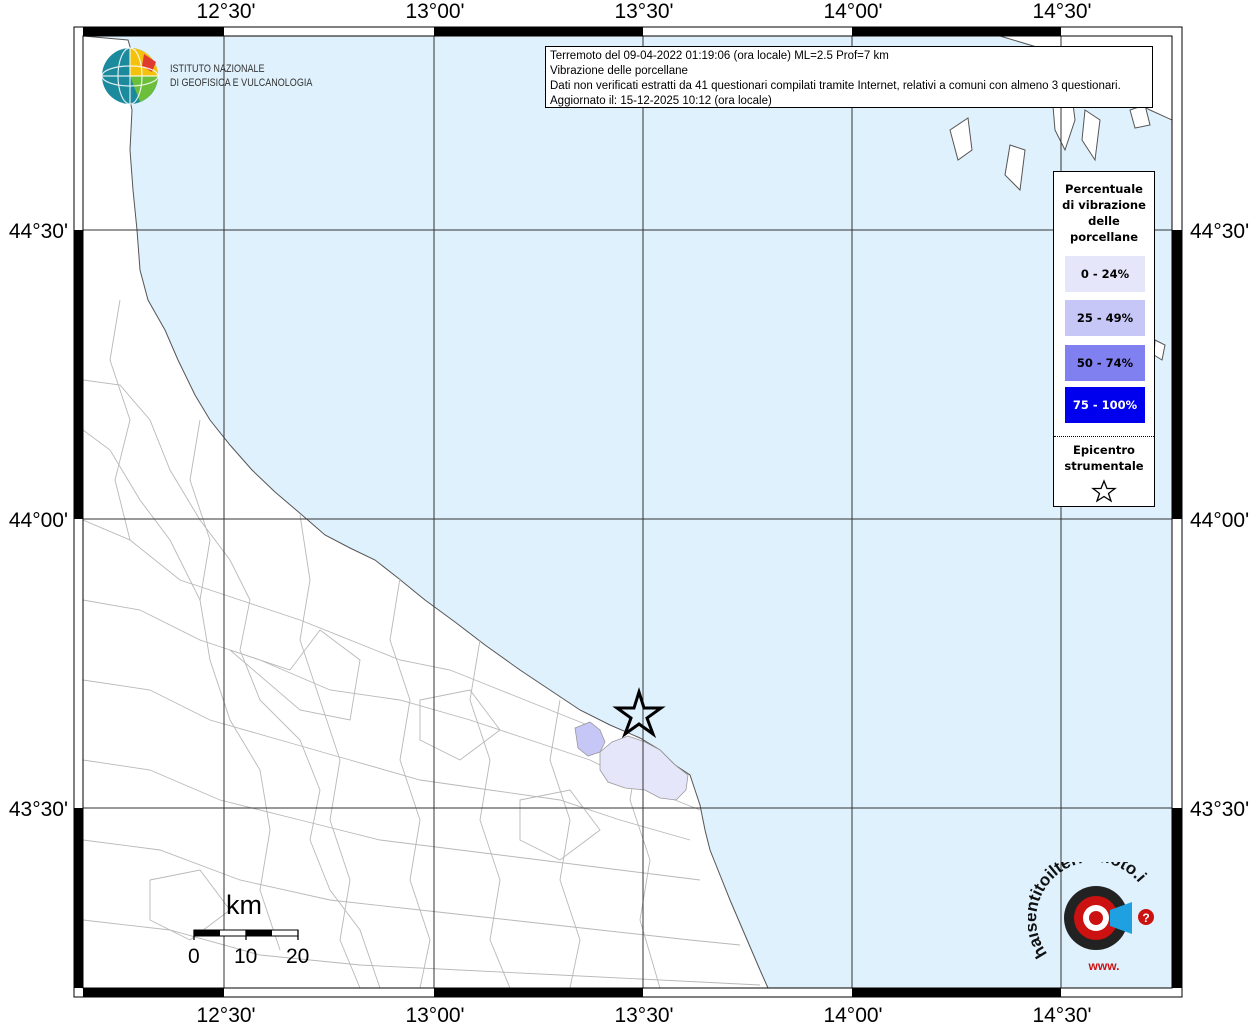 This screenshot has width=1256, height=1024. What do you see at coordinates (1104, 491) in the screenshot?
I see `legend-star-icon` at bounding box center [1104, 491].